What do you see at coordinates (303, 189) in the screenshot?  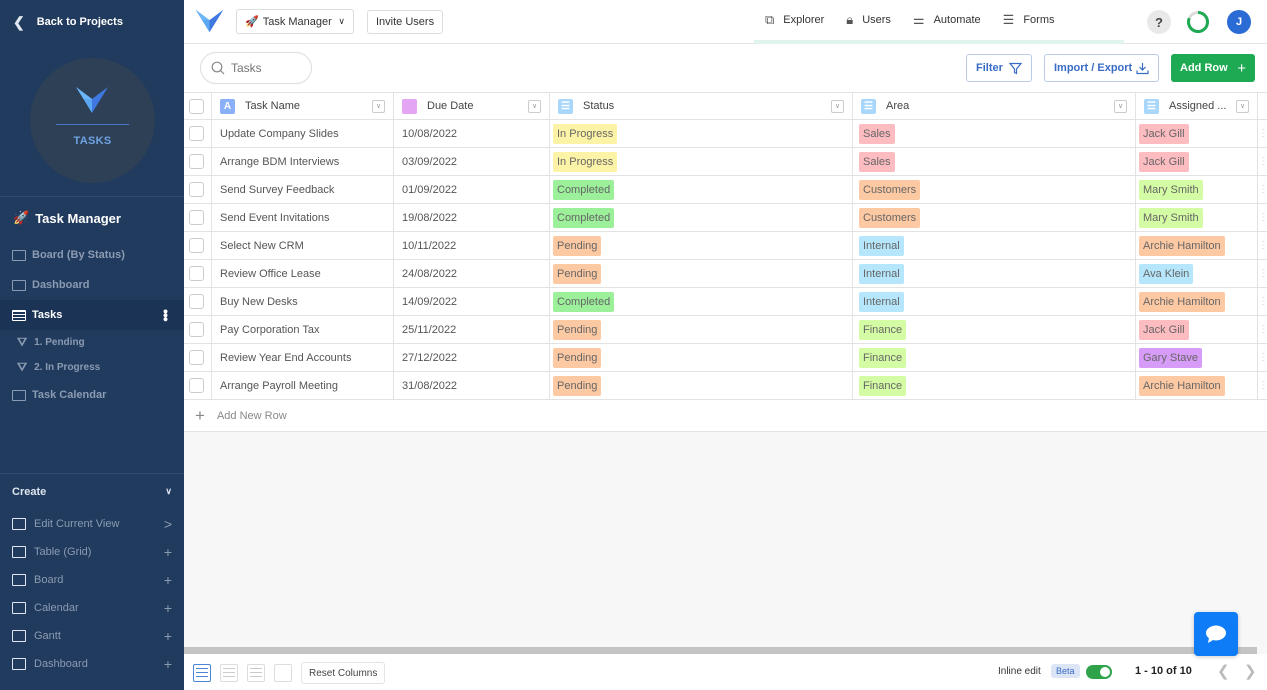 I see `task-name-cell: Send Survey Feedback` at bounding box center [303, 189].